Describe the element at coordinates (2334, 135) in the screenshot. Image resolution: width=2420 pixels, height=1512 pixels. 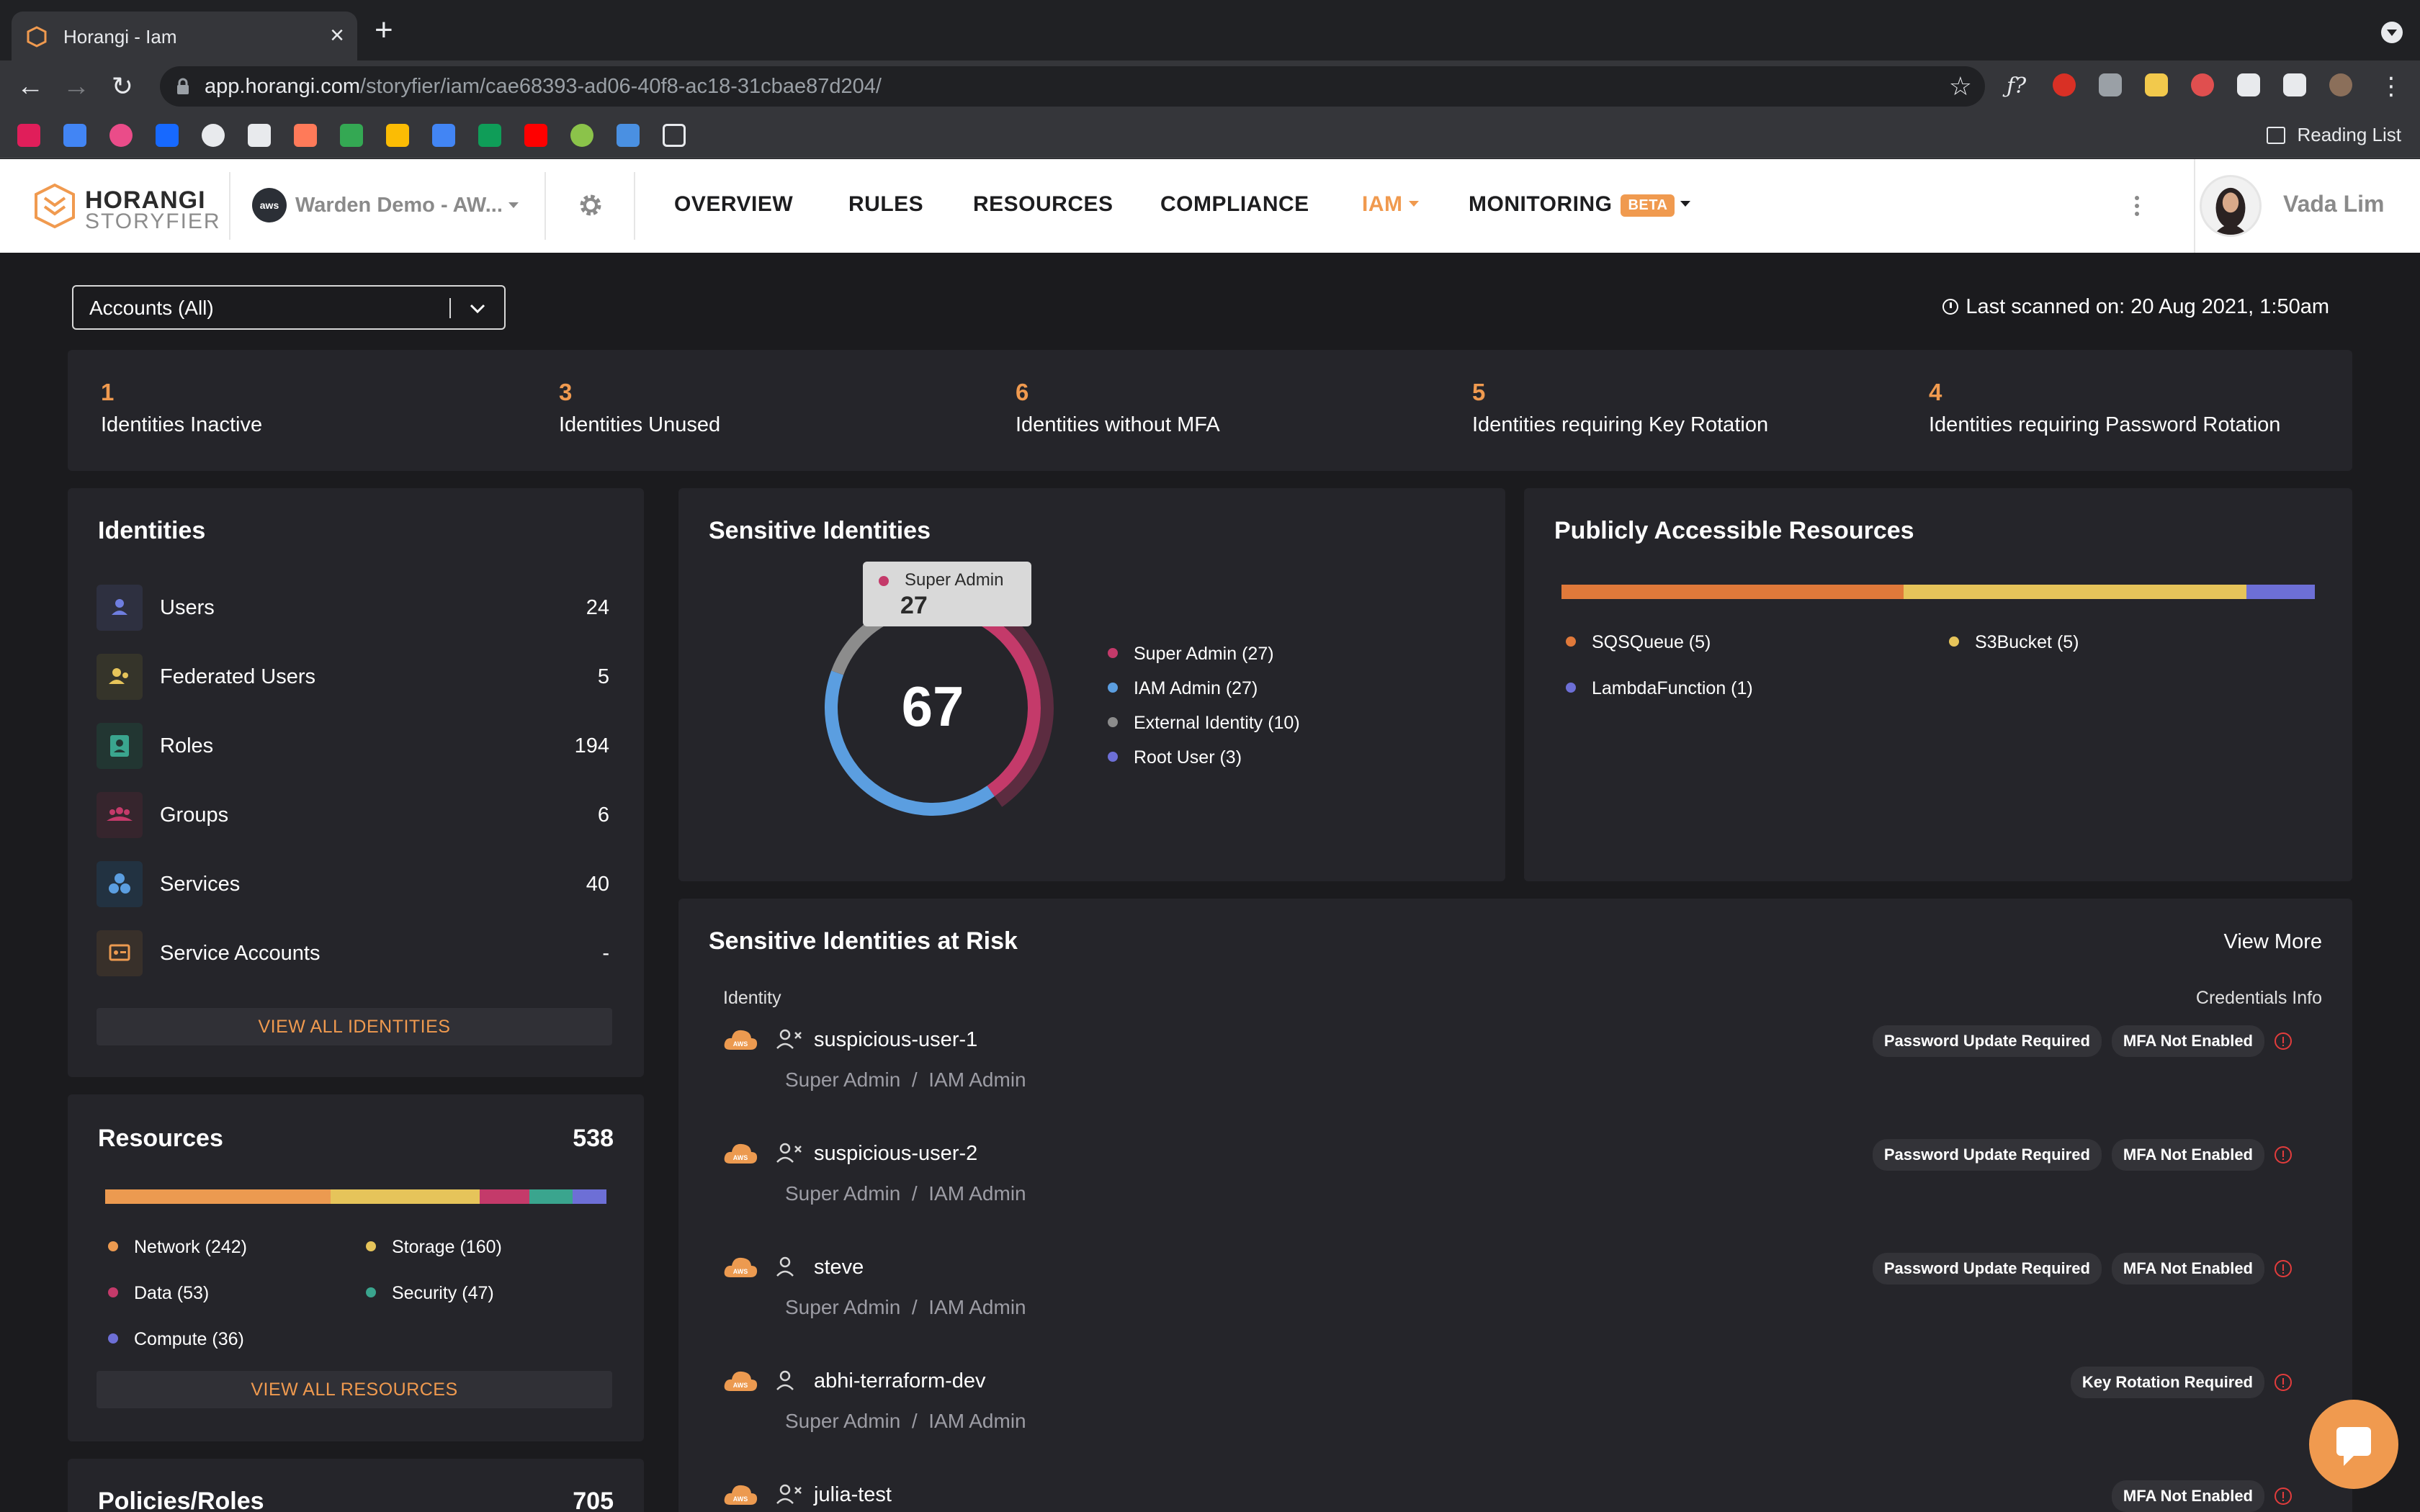
I see `reading-list-button: Reading List` at that location.